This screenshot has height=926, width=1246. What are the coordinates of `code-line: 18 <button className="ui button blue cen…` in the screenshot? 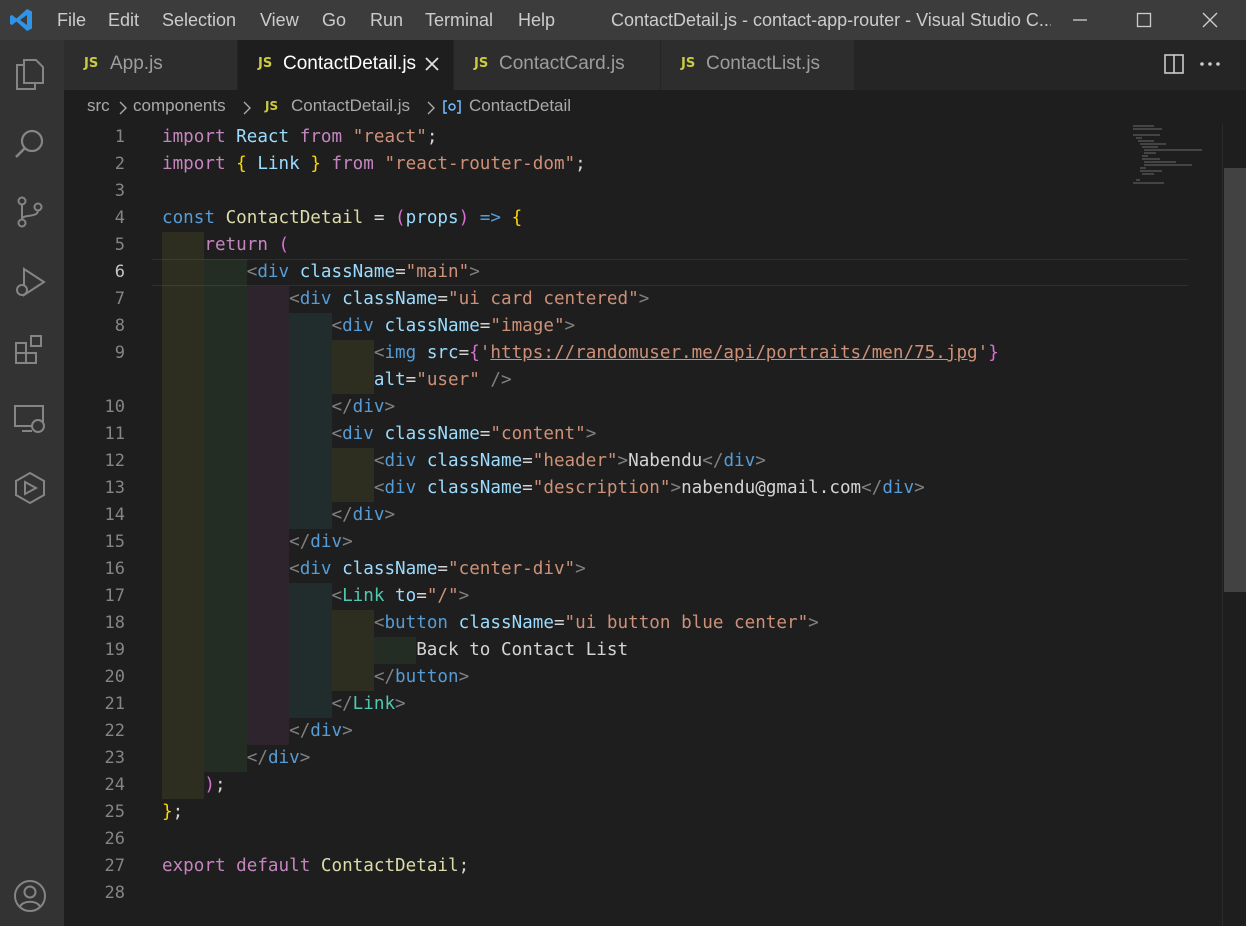 It's located at (594, 623).